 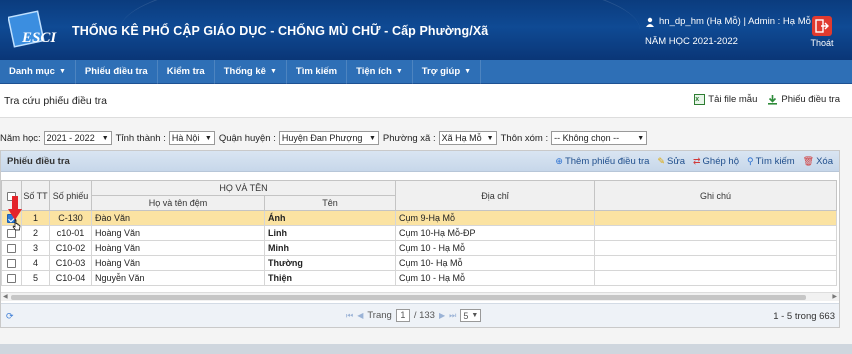 What do you see at coordinates (322, 138) in the screenshot?
I see `district-value: Huyện Đan Phượng` at bounding box center [322, 138].